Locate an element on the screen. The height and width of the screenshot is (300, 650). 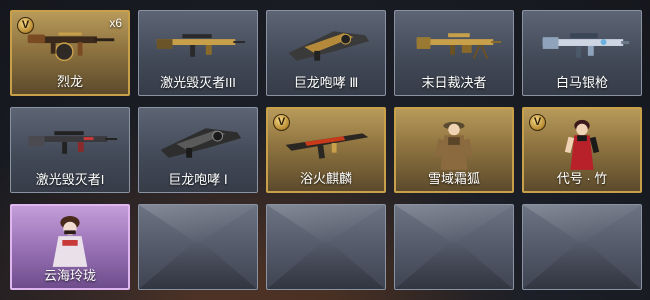
inventory-slot-code-bamboo: V 代号 · 竹 is located at coordinates (582, 150).